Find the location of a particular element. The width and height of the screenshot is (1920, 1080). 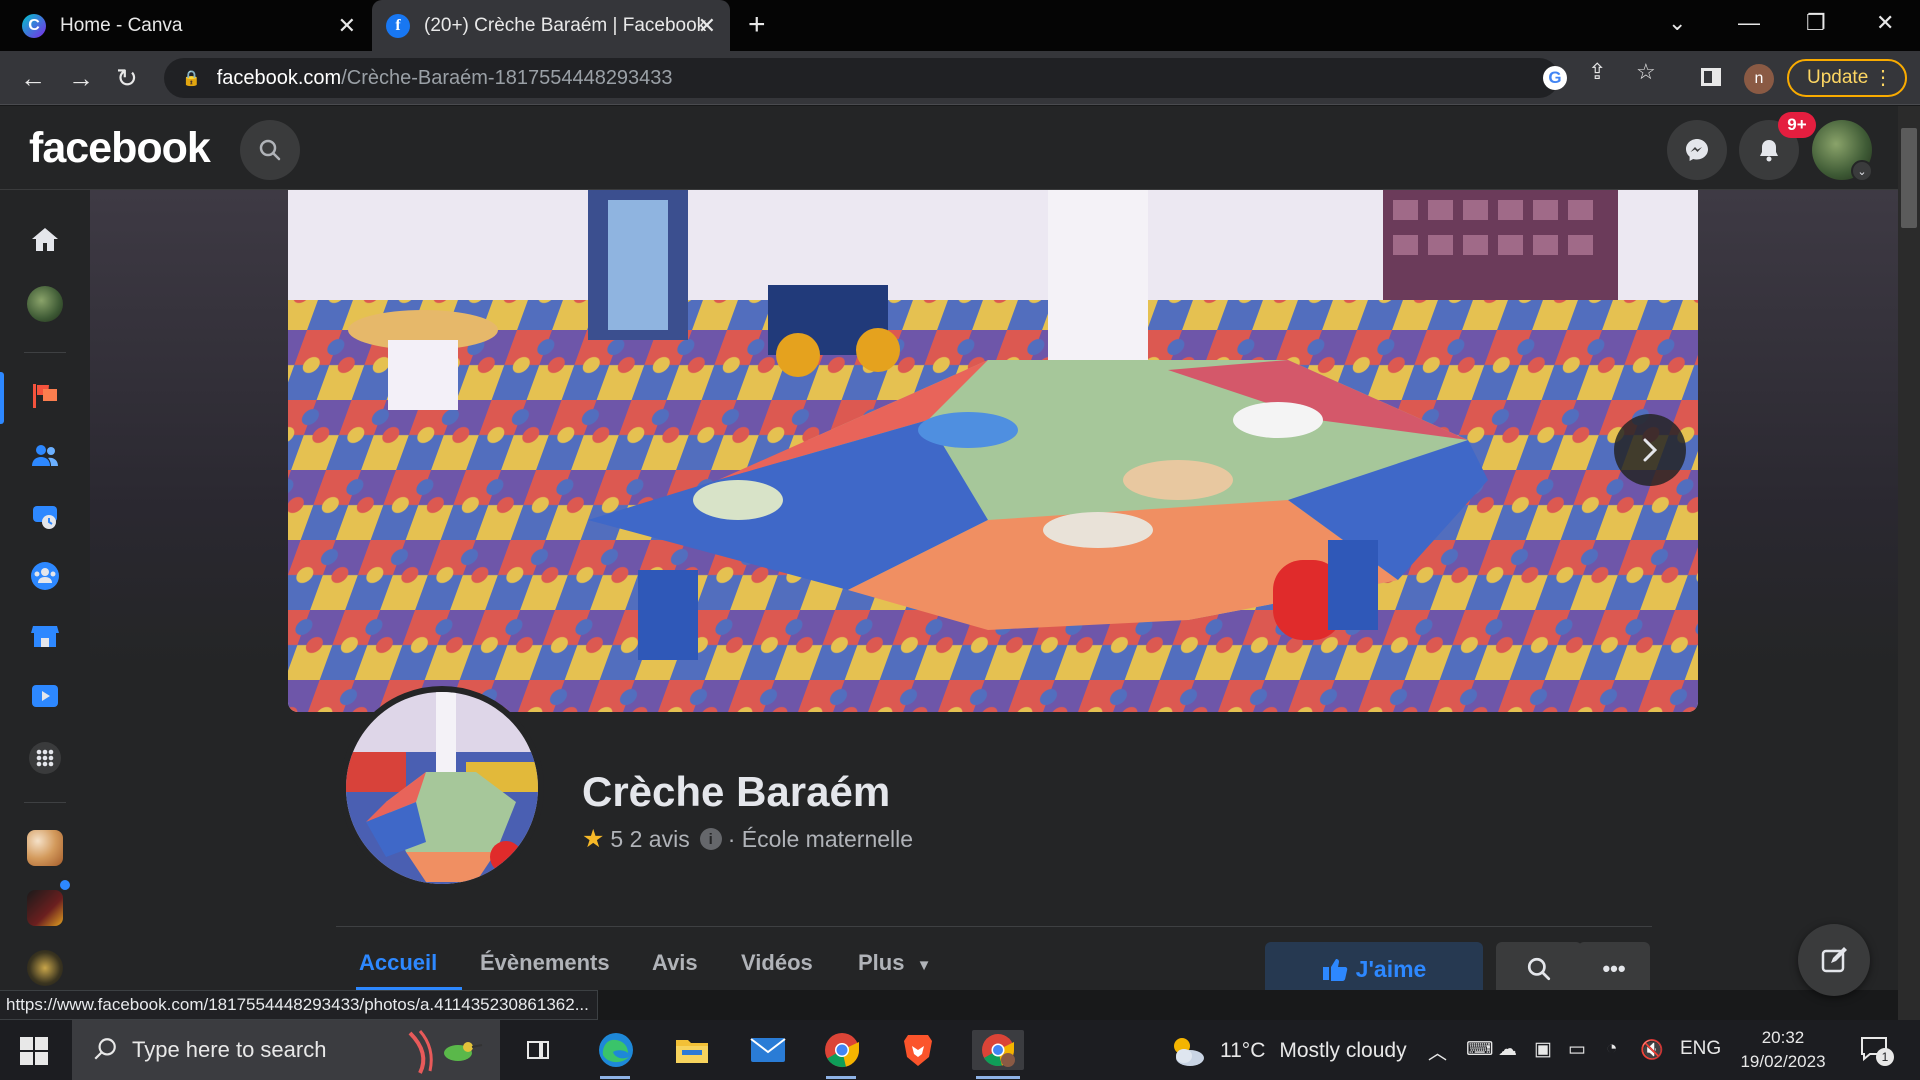

facebook-icon: f is located at coordinates (398, 25).